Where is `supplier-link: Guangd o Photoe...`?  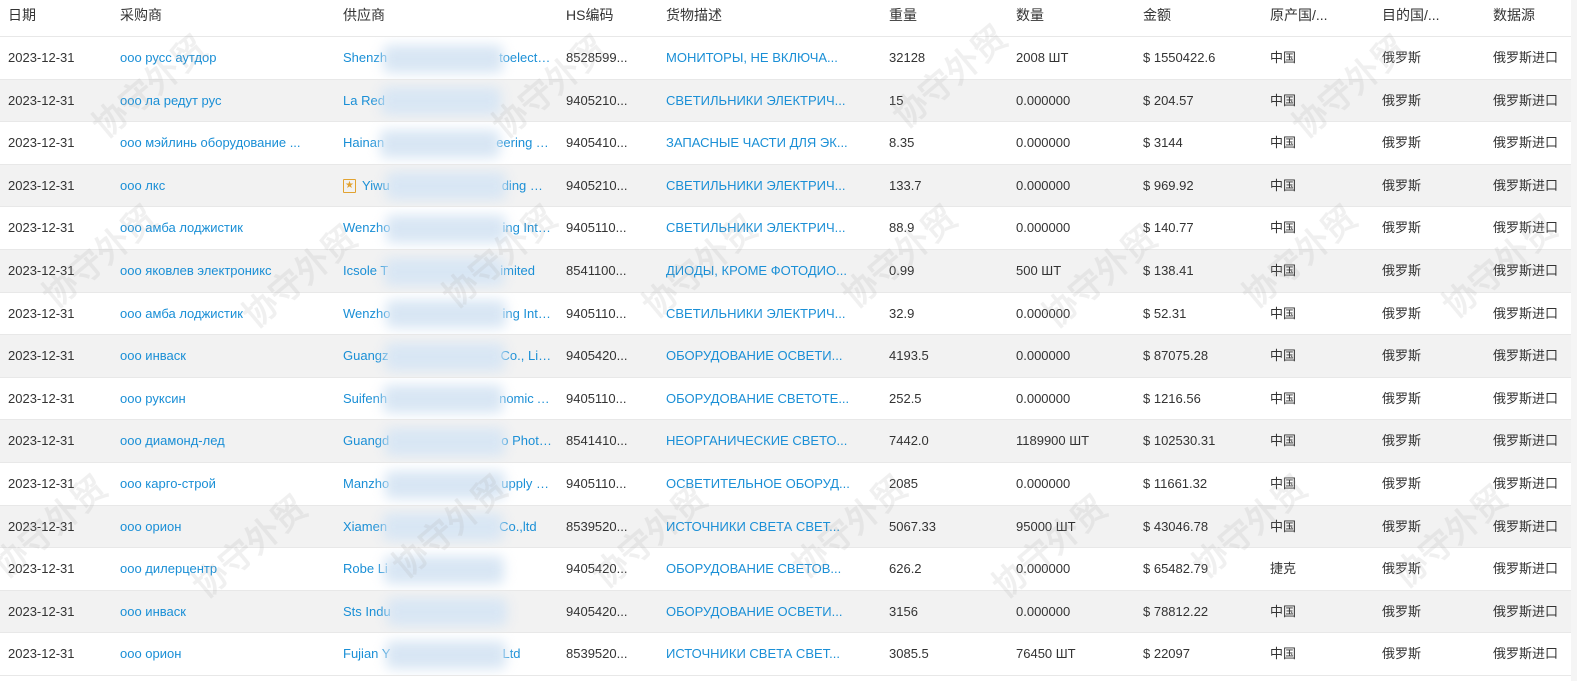 supplier-link: Guangd o Photoe... is located at coordinates (446, 441).